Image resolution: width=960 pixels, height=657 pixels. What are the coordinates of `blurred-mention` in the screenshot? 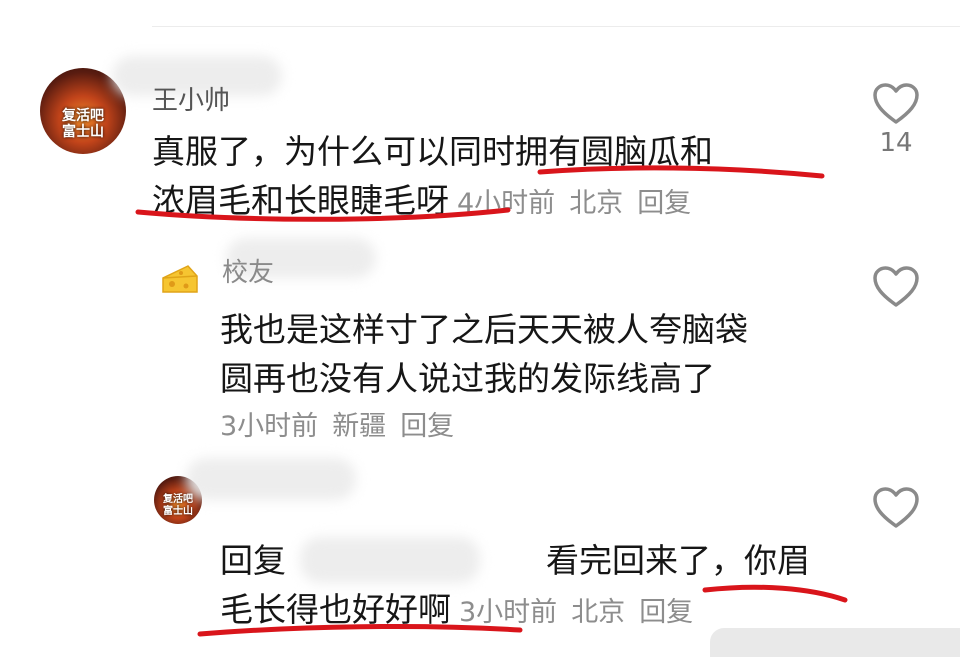 It's located at (390, 560).